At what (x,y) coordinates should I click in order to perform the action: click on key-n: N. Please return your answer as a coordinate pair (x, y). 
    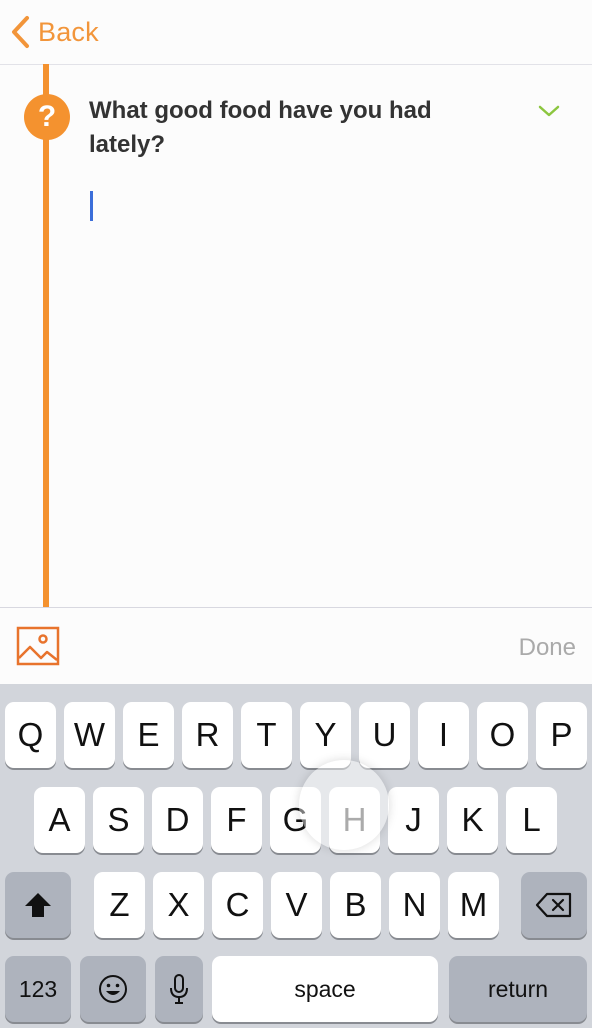
    Looking at the image, I should click on (414, 905).